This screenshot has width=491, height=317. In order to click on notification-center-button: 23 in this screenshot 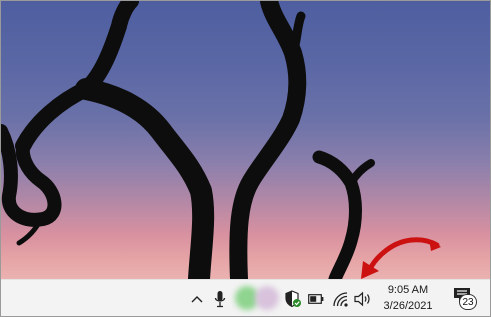, I will do `click(462, 299)`.